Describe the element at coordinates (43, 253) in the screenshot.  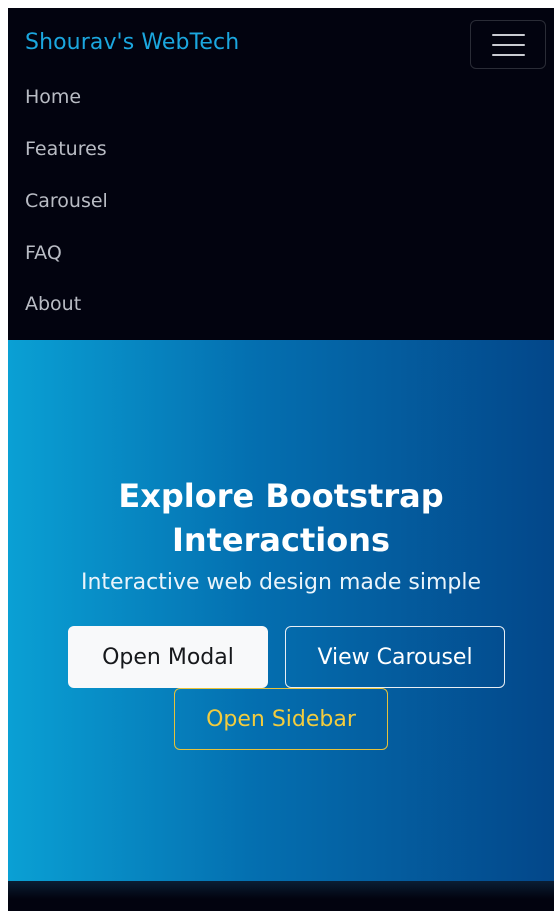
I see `nav-item-faq: FAQ` at that location.